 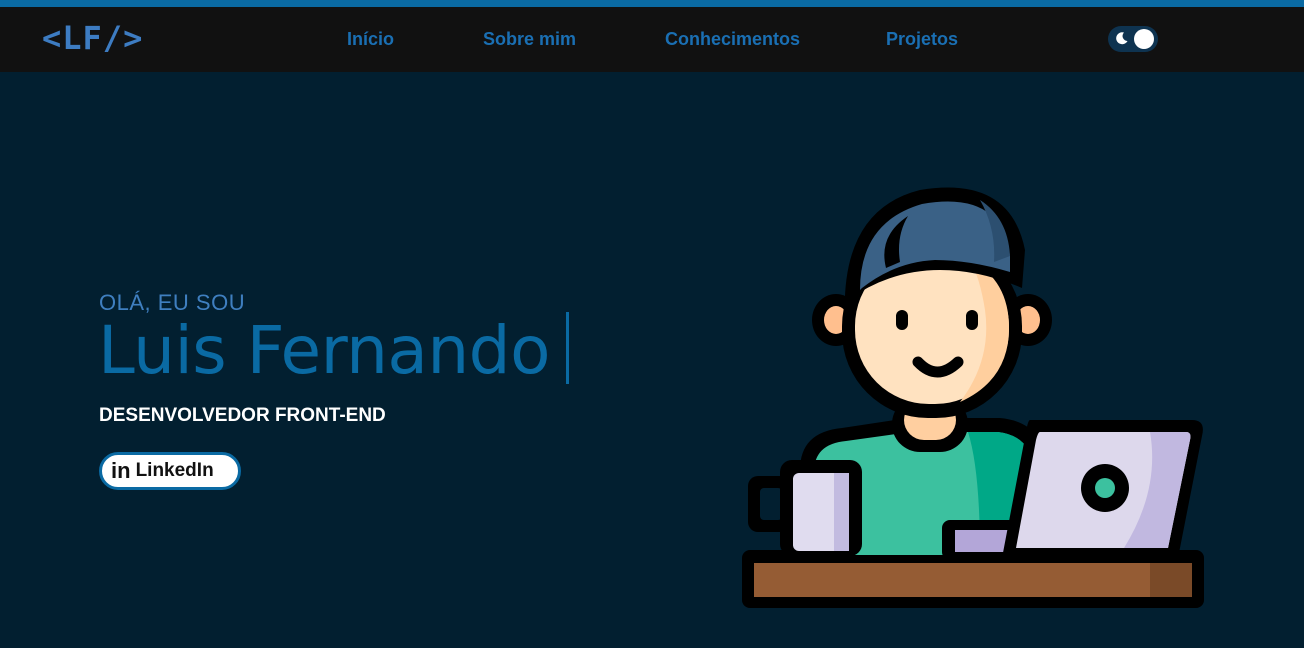 What do you see at coordinates (1144, 39) in the screenshot?
I see `toggle-knob` at bounding box center [1144, 39].